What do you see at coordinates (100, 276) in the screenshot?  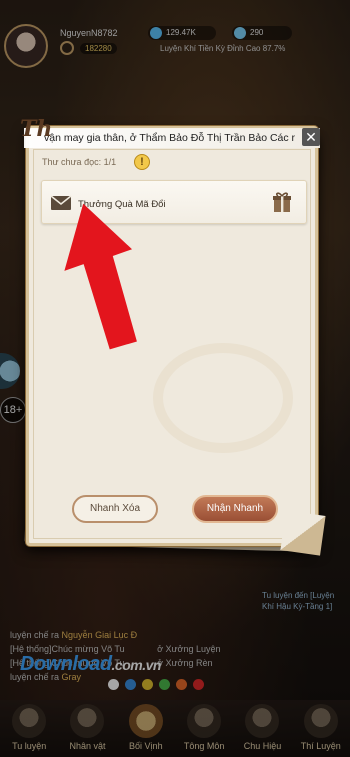 I see `red-arrow-annotation` at bounding box center [100, 276].